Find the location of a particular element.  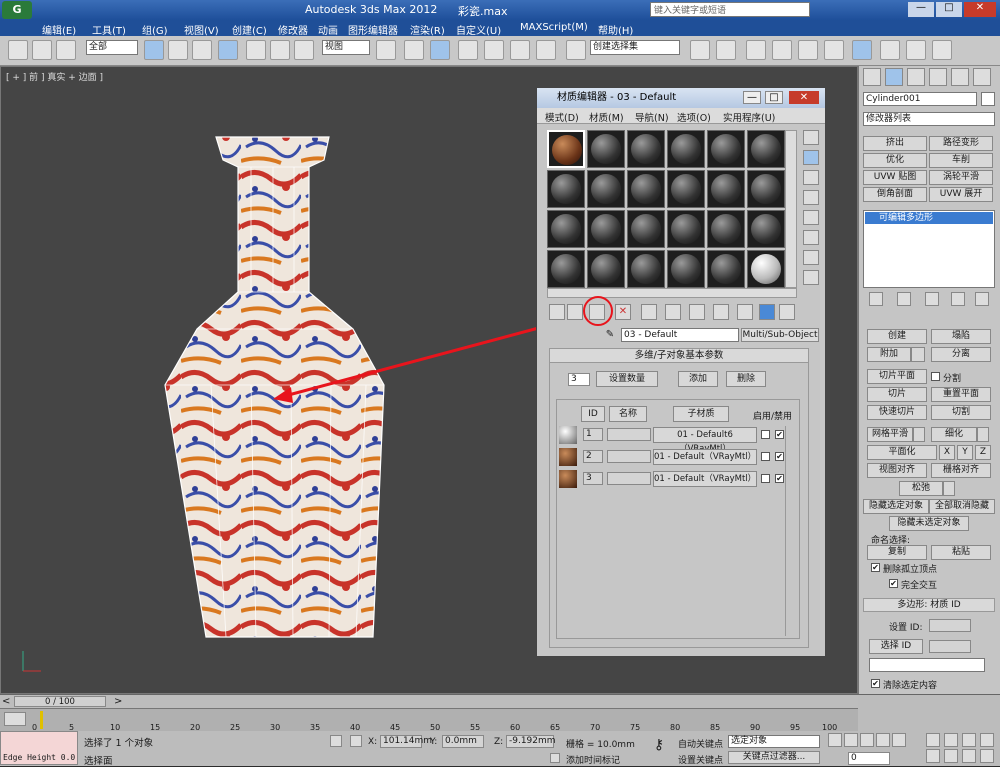

y-coord-field: 0.0mm is located at coordinates (463, 741).